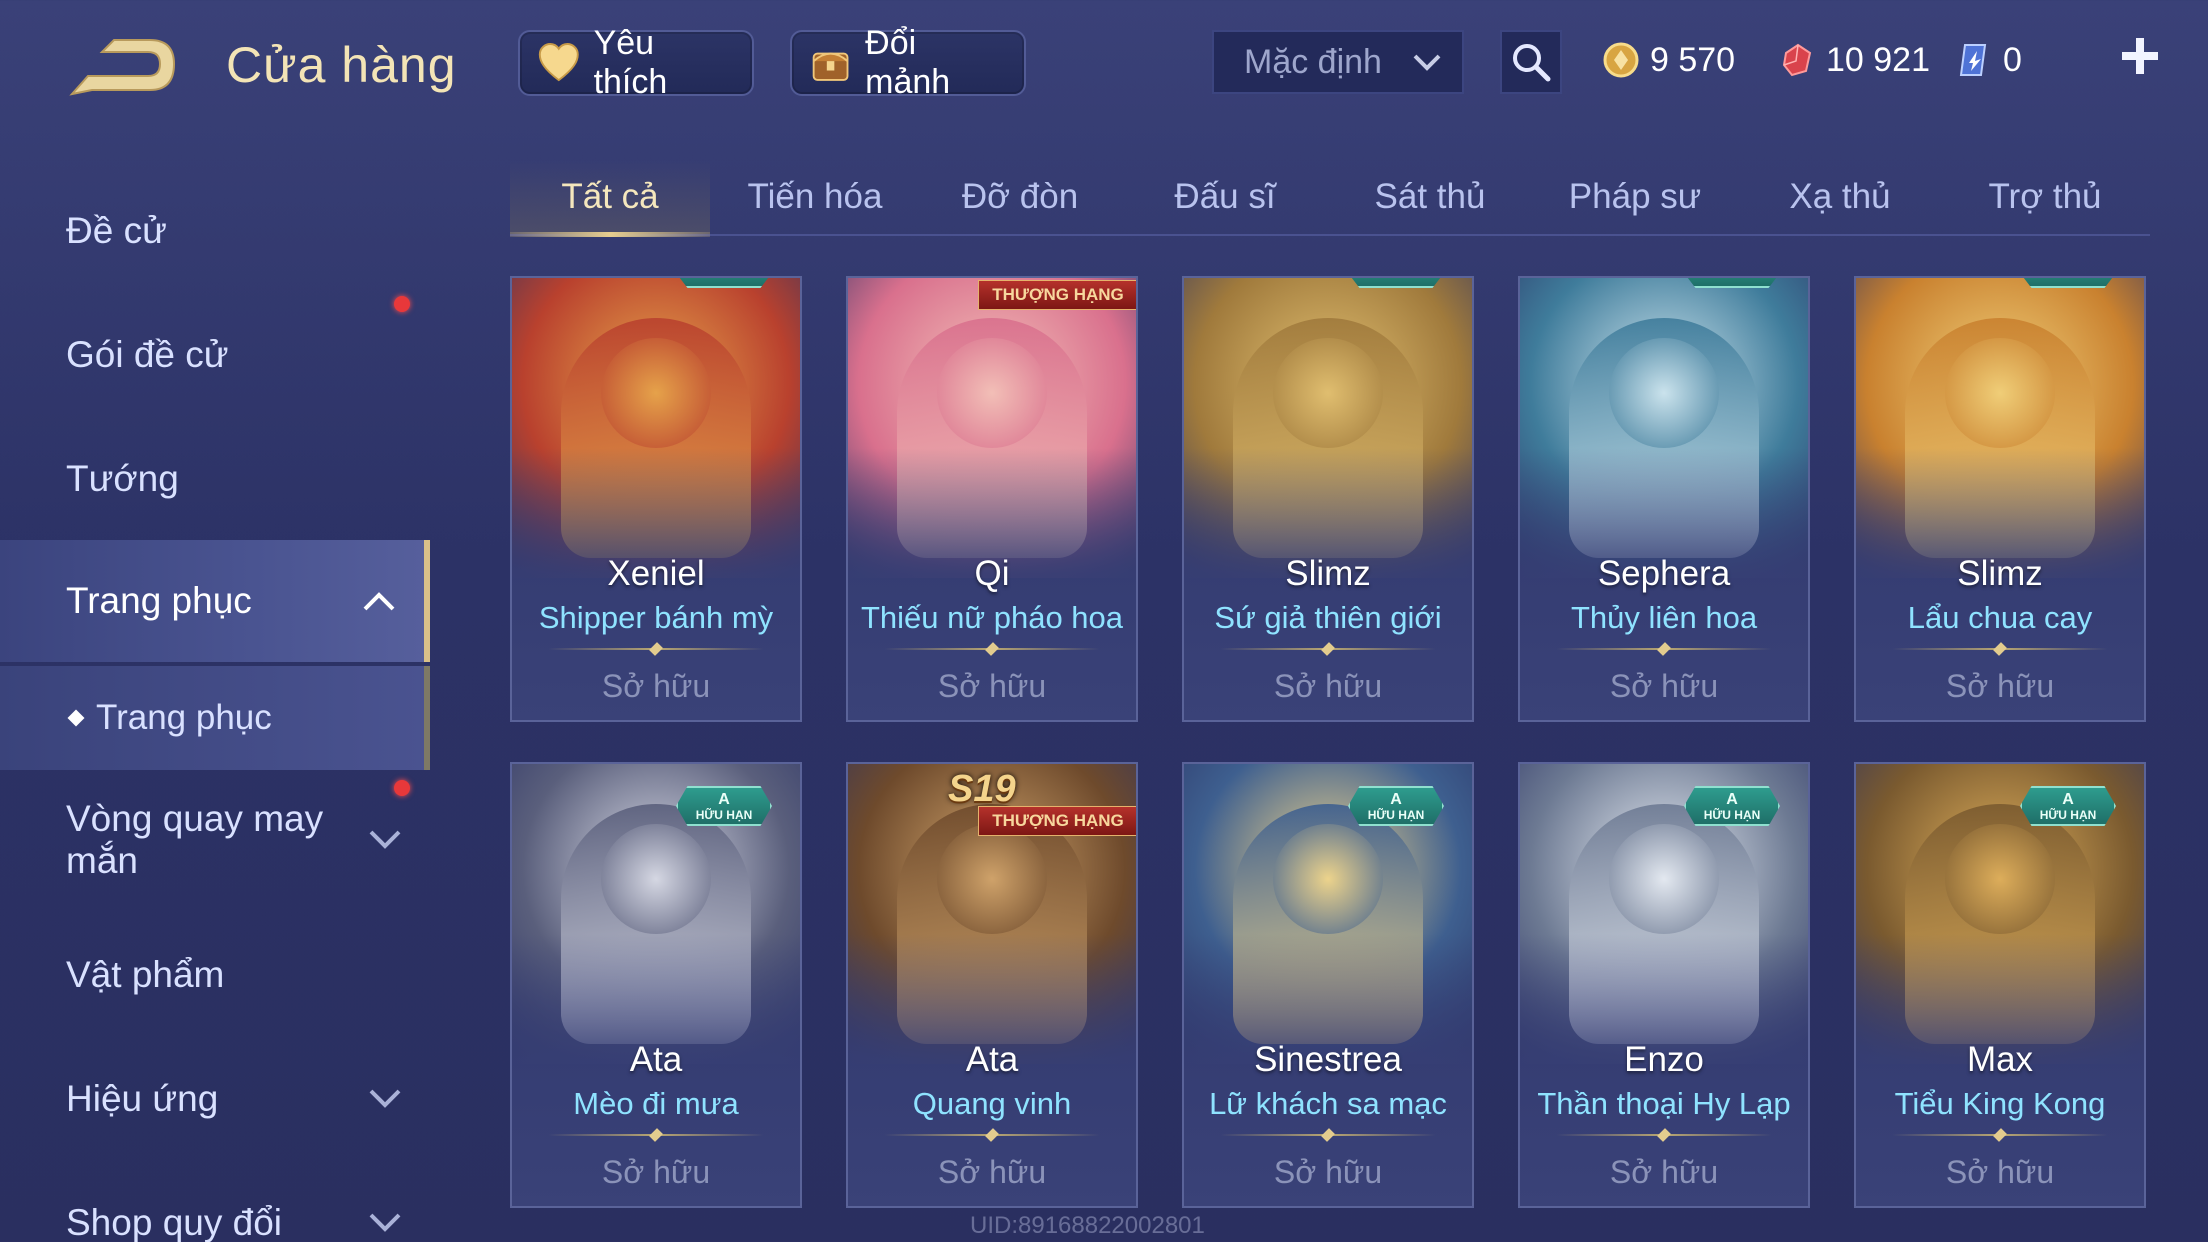 Image resolution: width=2208 pixels, height=1242 pixels. I want to click on skin-name: Tiểu King Kong, so click(2000, 1103).